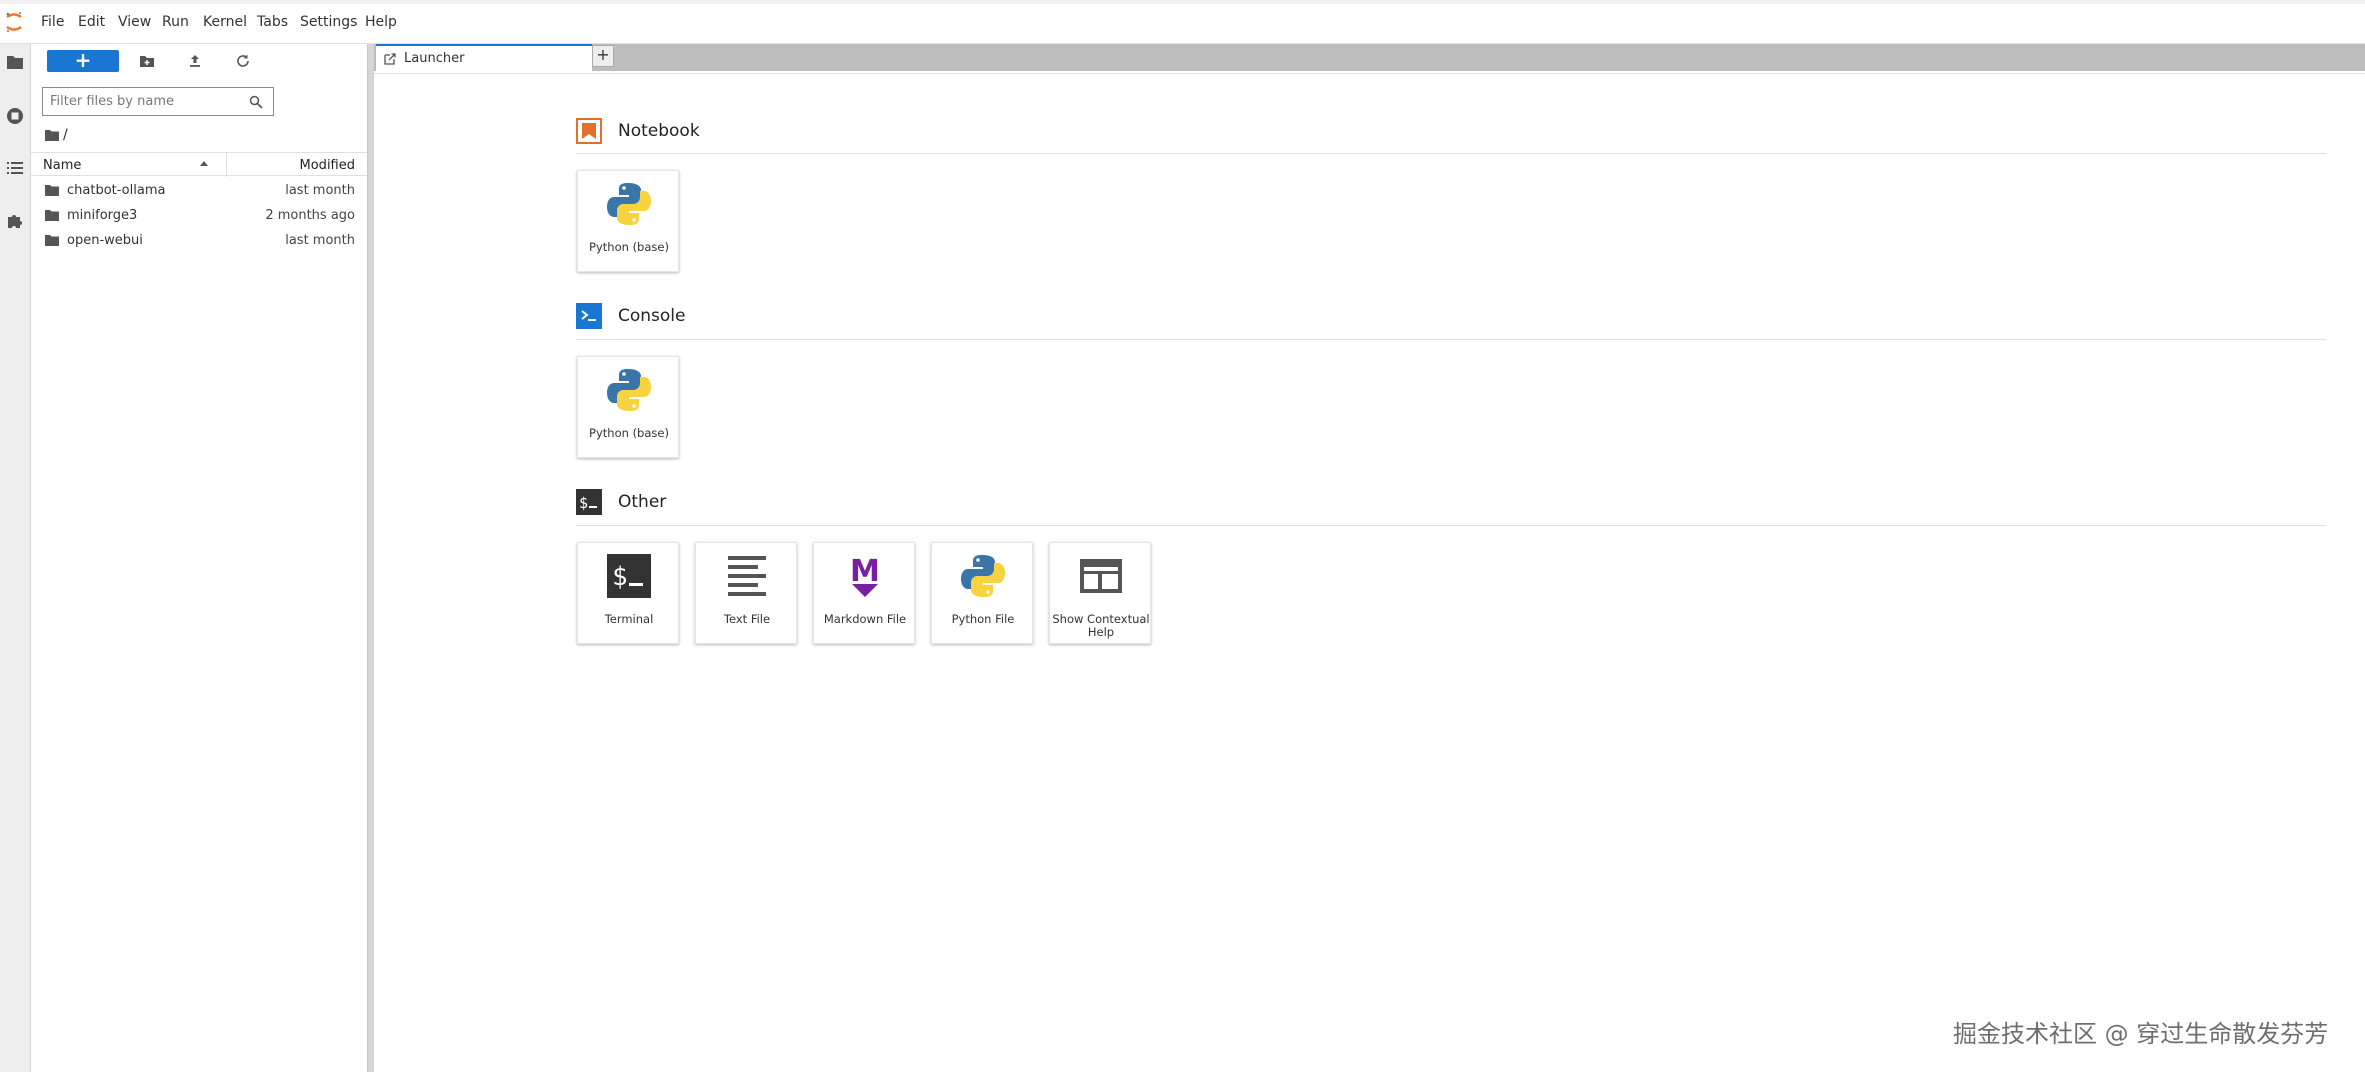 This screenshot has width=2365, height=1072. I want to click on column-divider, so click(226, 165).